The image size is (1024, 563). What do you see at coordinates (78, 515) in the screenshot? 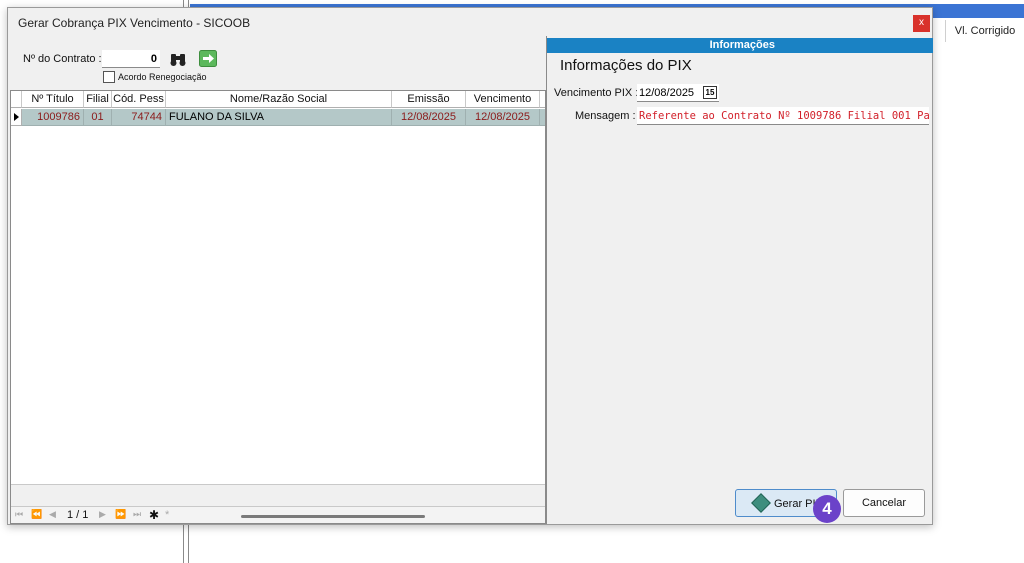
I see `page-indicator: 1 / 1` at bounding box center [78, 515].